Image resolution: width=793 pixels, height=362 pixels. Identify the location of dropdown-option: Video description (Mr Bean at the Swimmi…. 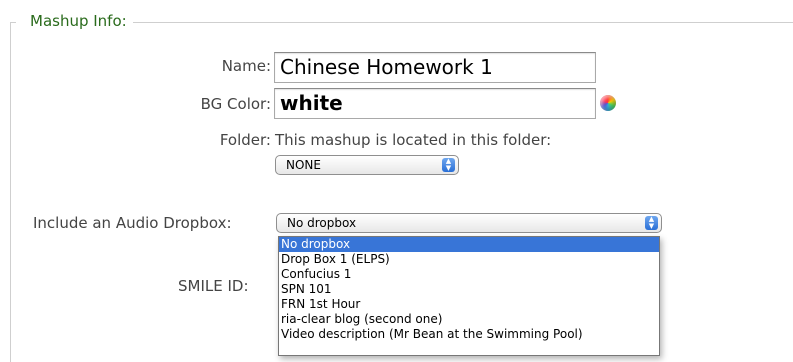
(469, 334).